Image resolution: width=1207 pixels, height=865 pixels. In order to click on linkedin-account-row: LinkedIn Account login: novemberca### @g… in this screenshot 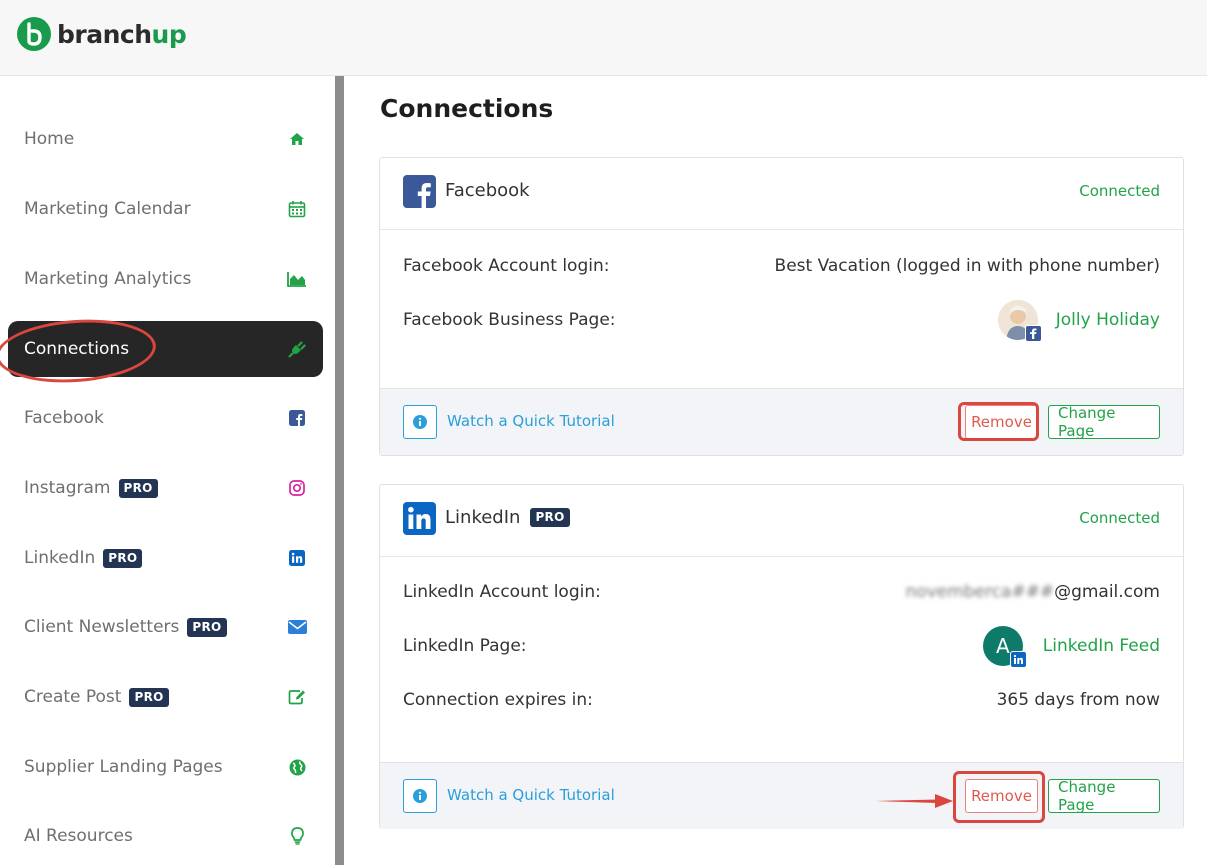, I will do `click(781, 592)`.